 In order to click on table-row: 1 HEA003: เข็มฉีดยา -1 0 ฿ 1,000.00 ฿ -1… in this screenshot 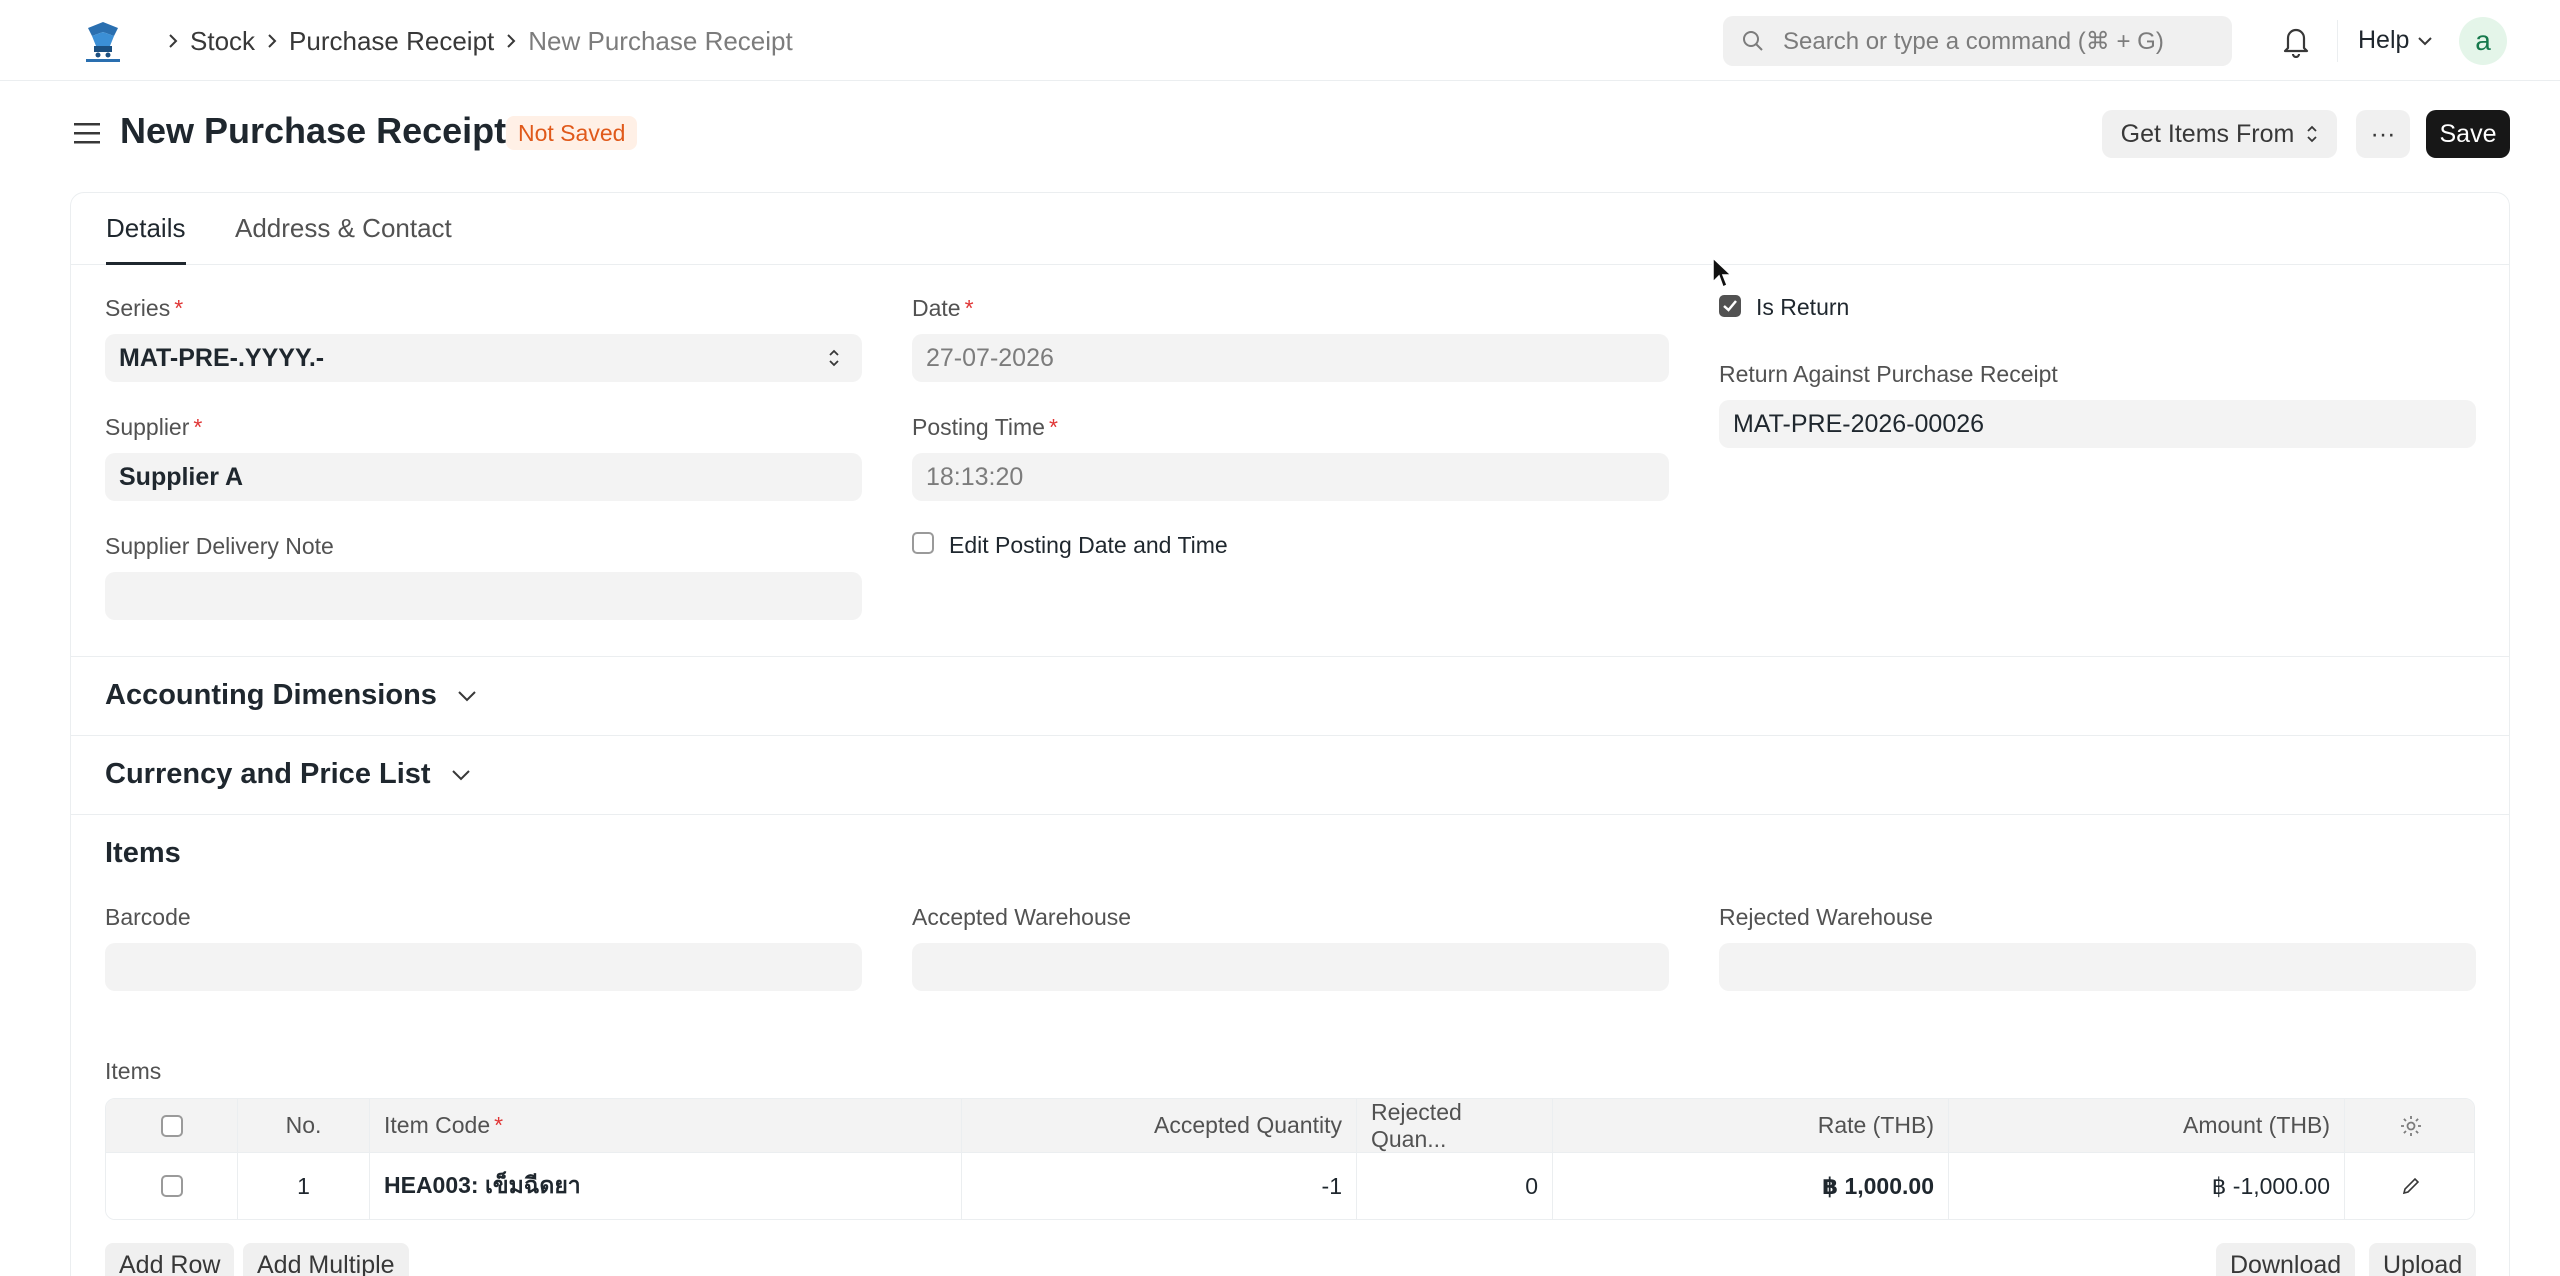, I will do `click(1290, 1186)`.